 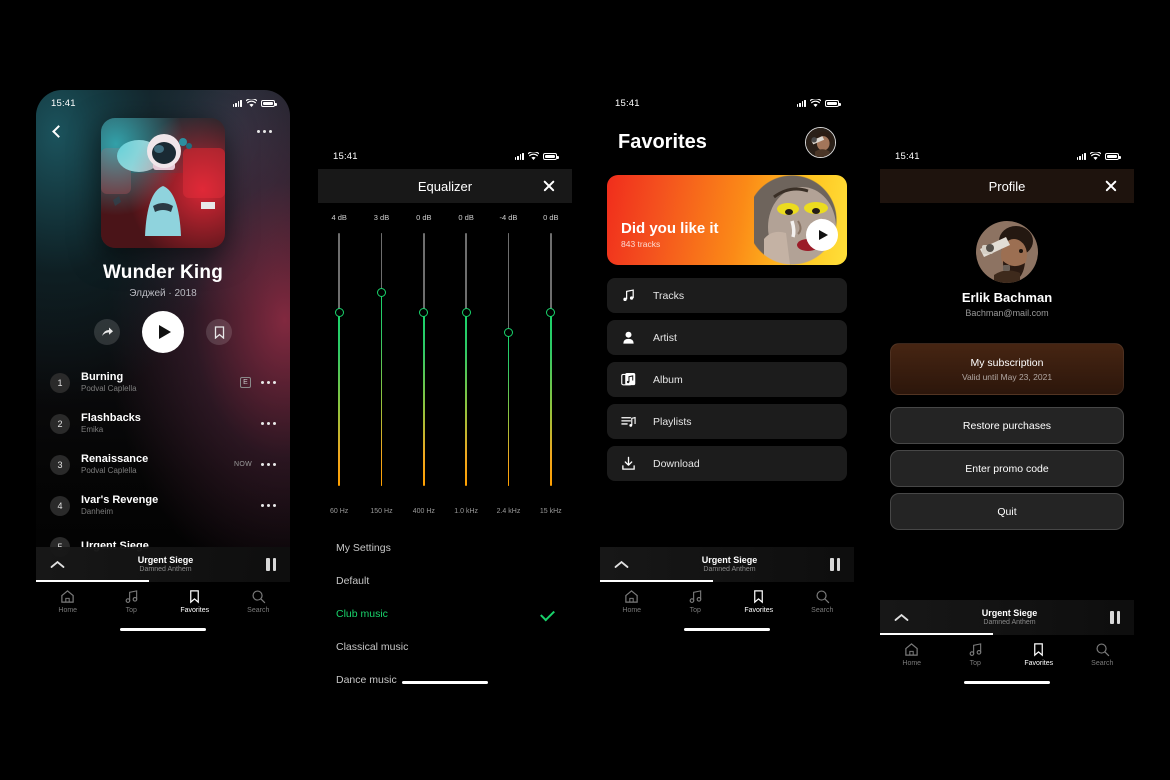 What do you see at coordinates (627, 103) in the screenshot?
I see `status-time: 15:41` at bounding box center [627, 103].